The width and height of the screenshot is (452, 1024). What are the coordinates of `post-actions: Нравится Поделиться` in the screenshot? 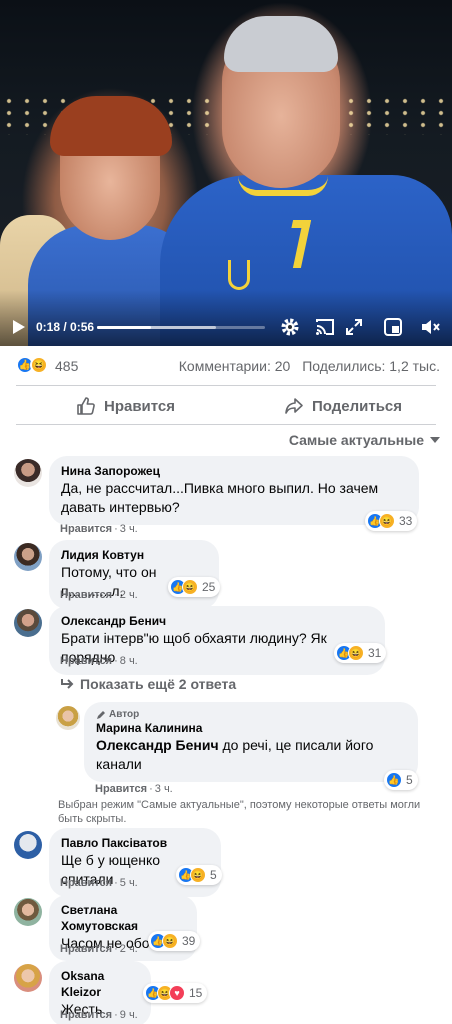 It's located at (226, 406).